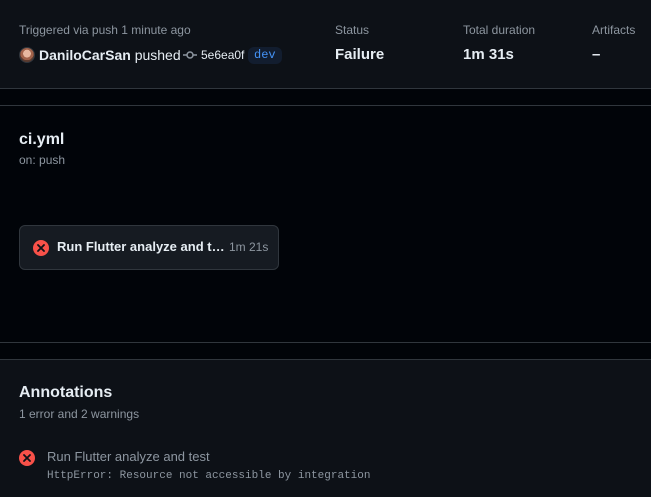 This screenshot has height=497, width=651. I want to click on annotations-summary: 1 error and 2 warnings, so click(79, 414).